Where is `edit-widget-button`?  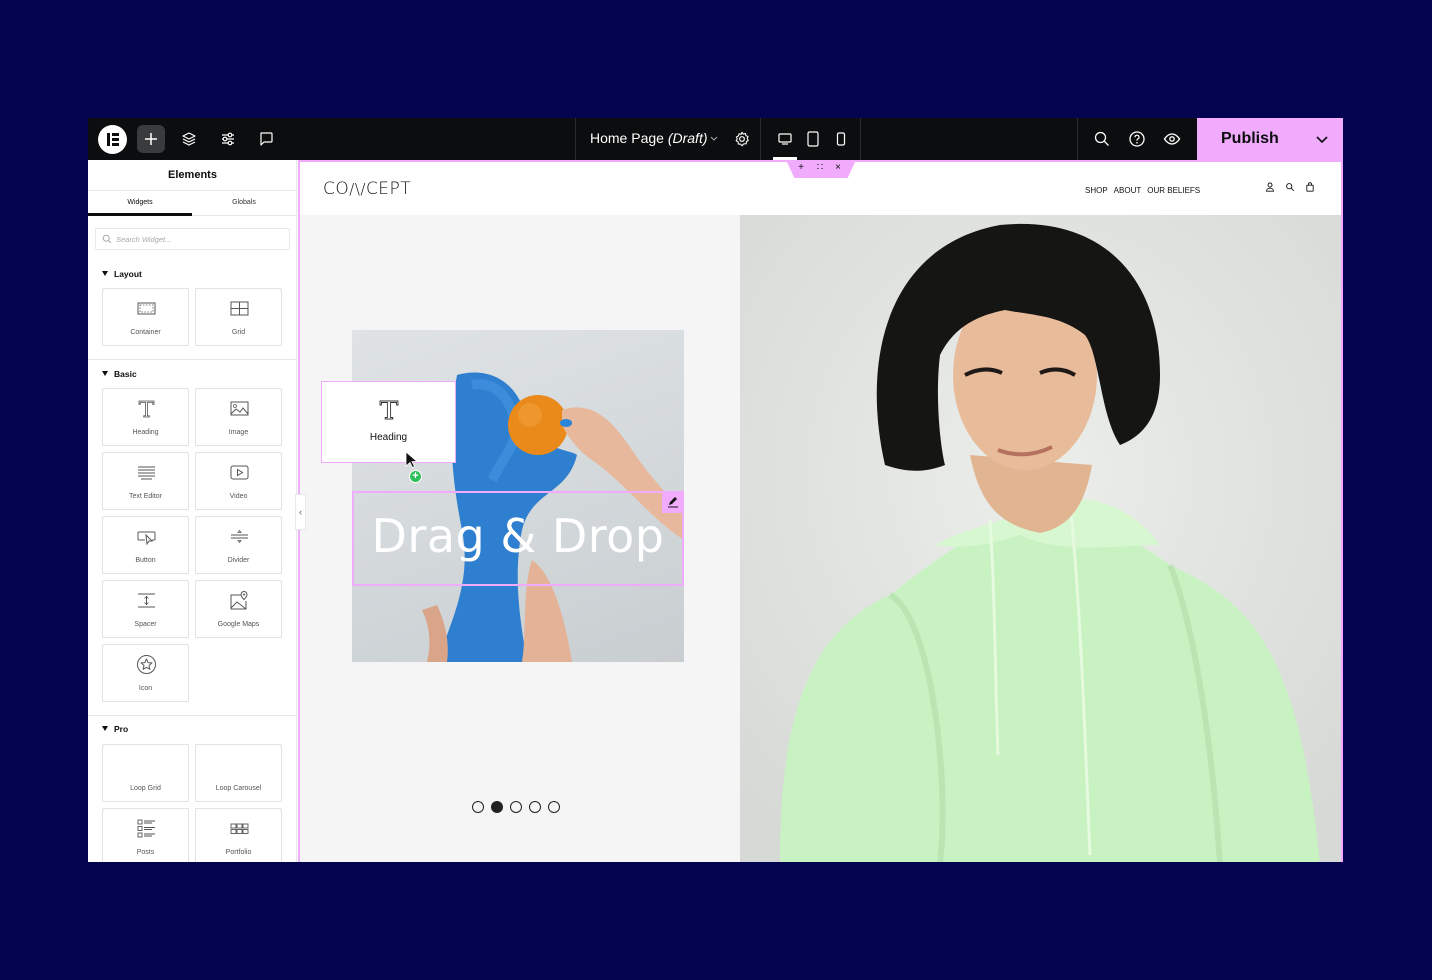 edit-widget-button is located at coordinates (673, 502).